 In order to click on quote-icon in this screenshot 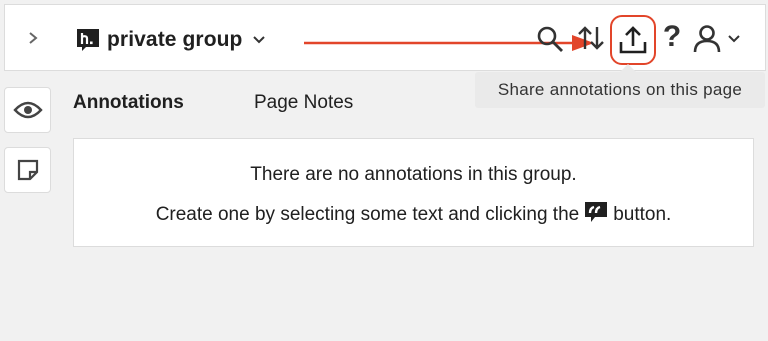, I will do `click(596, 212)`.